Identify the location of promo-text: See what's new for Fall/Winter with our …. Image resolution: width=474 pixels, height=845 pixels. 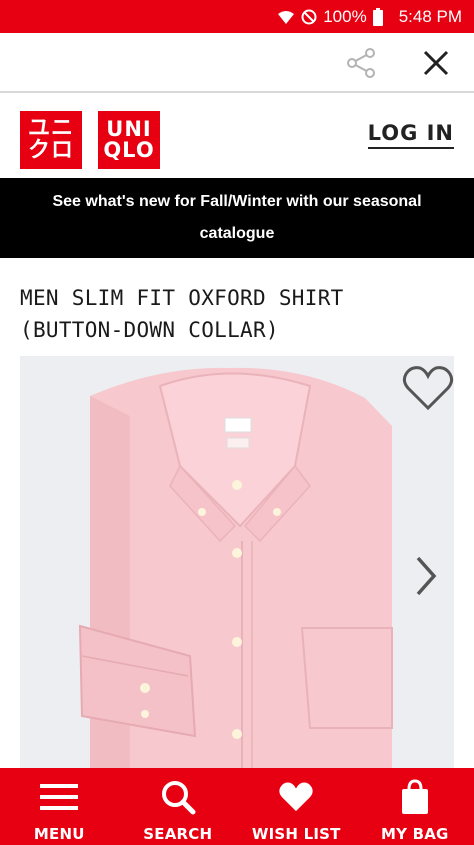
(237, 217).